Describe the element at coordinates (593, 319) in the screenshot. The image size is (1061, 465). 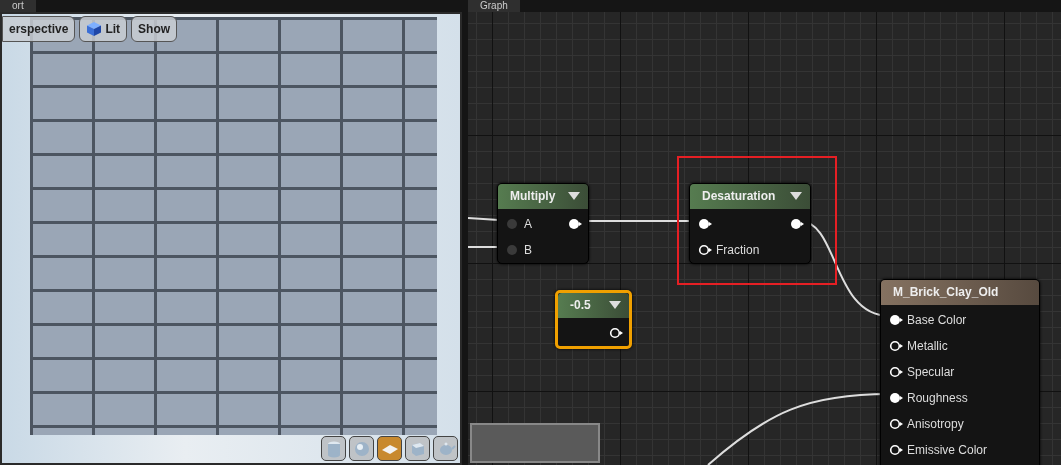
I see `graph-node: -0.5` at that location.